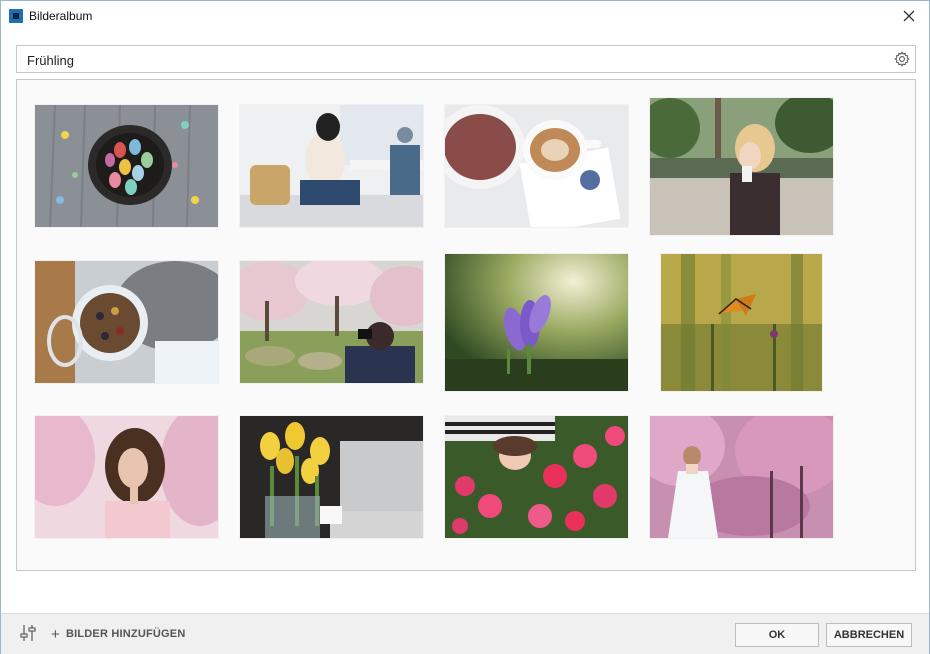 The width and height of the screenshot is (930, 654). I want to click on ok-button: OK, so click(777, 635).